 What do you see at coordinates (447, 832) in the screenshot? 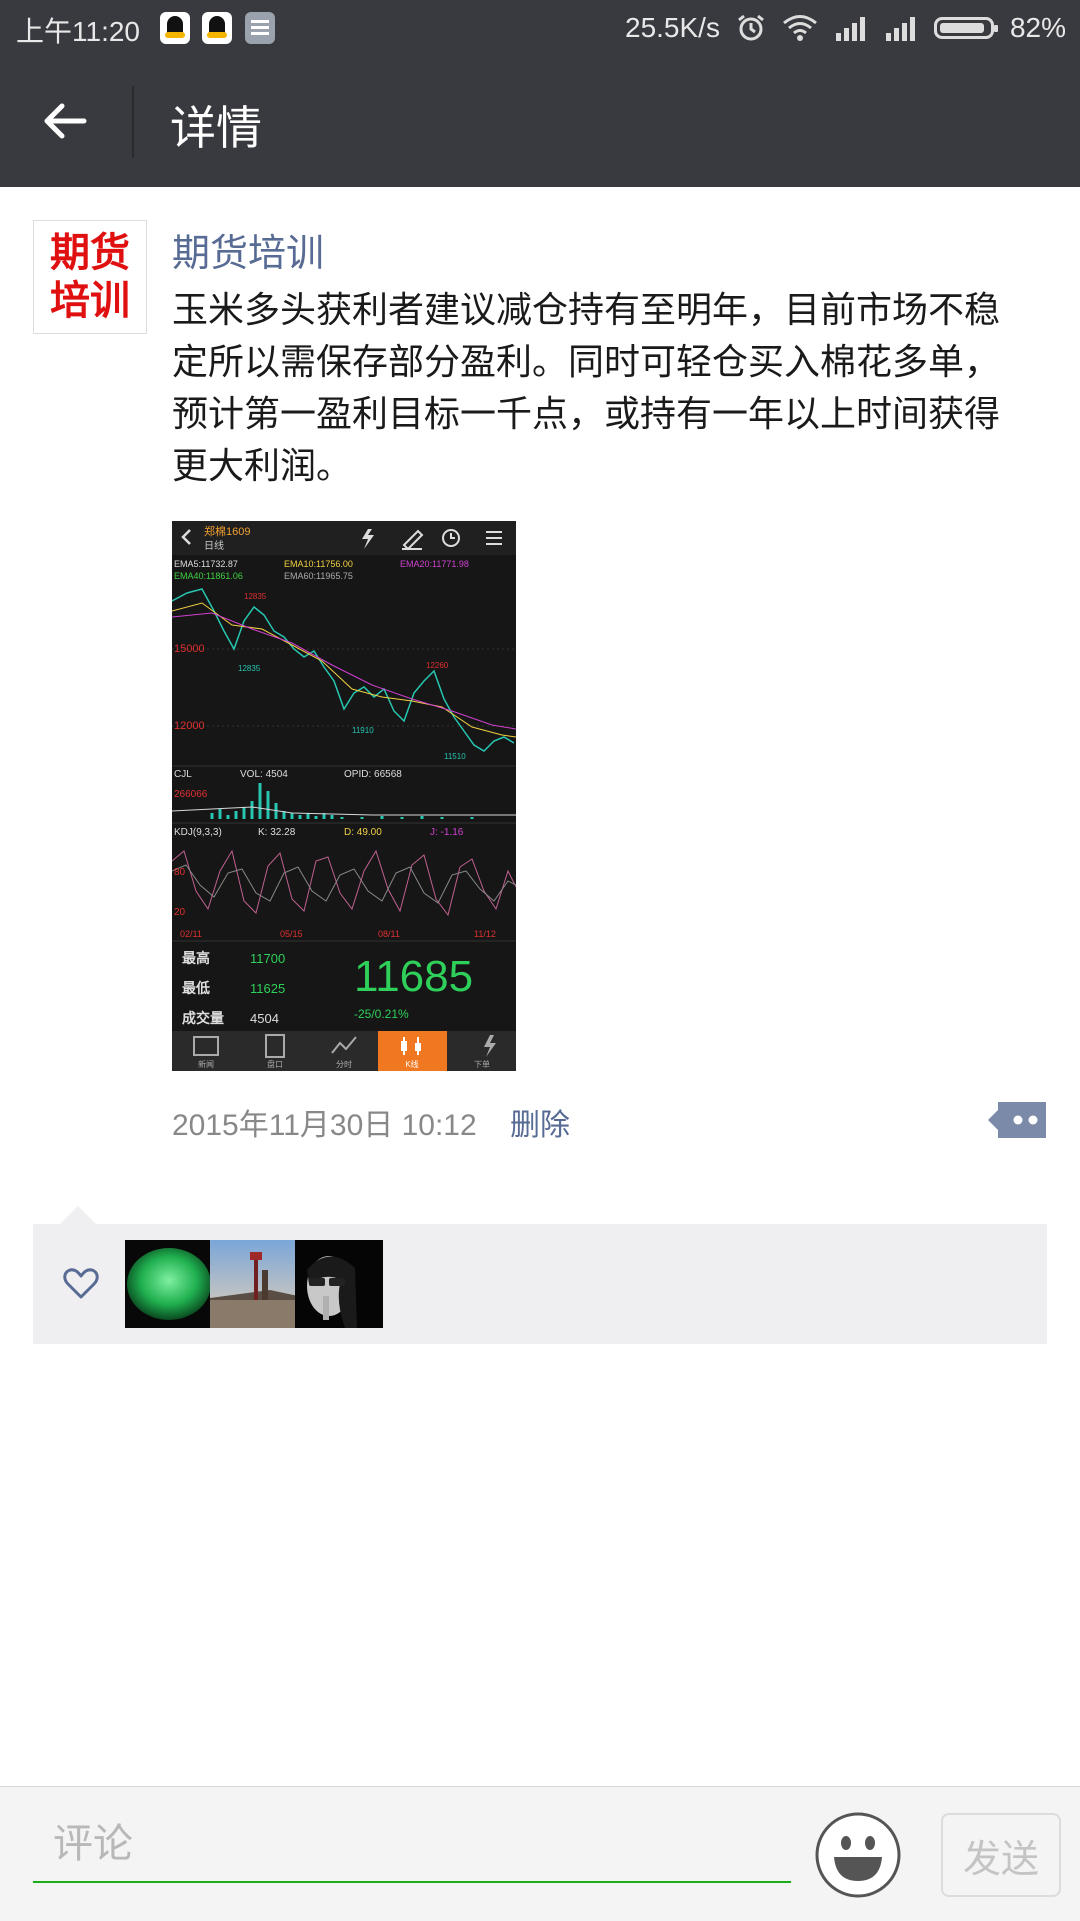
I see `j-value: J: -1.16` at bounding box center [447, 832].